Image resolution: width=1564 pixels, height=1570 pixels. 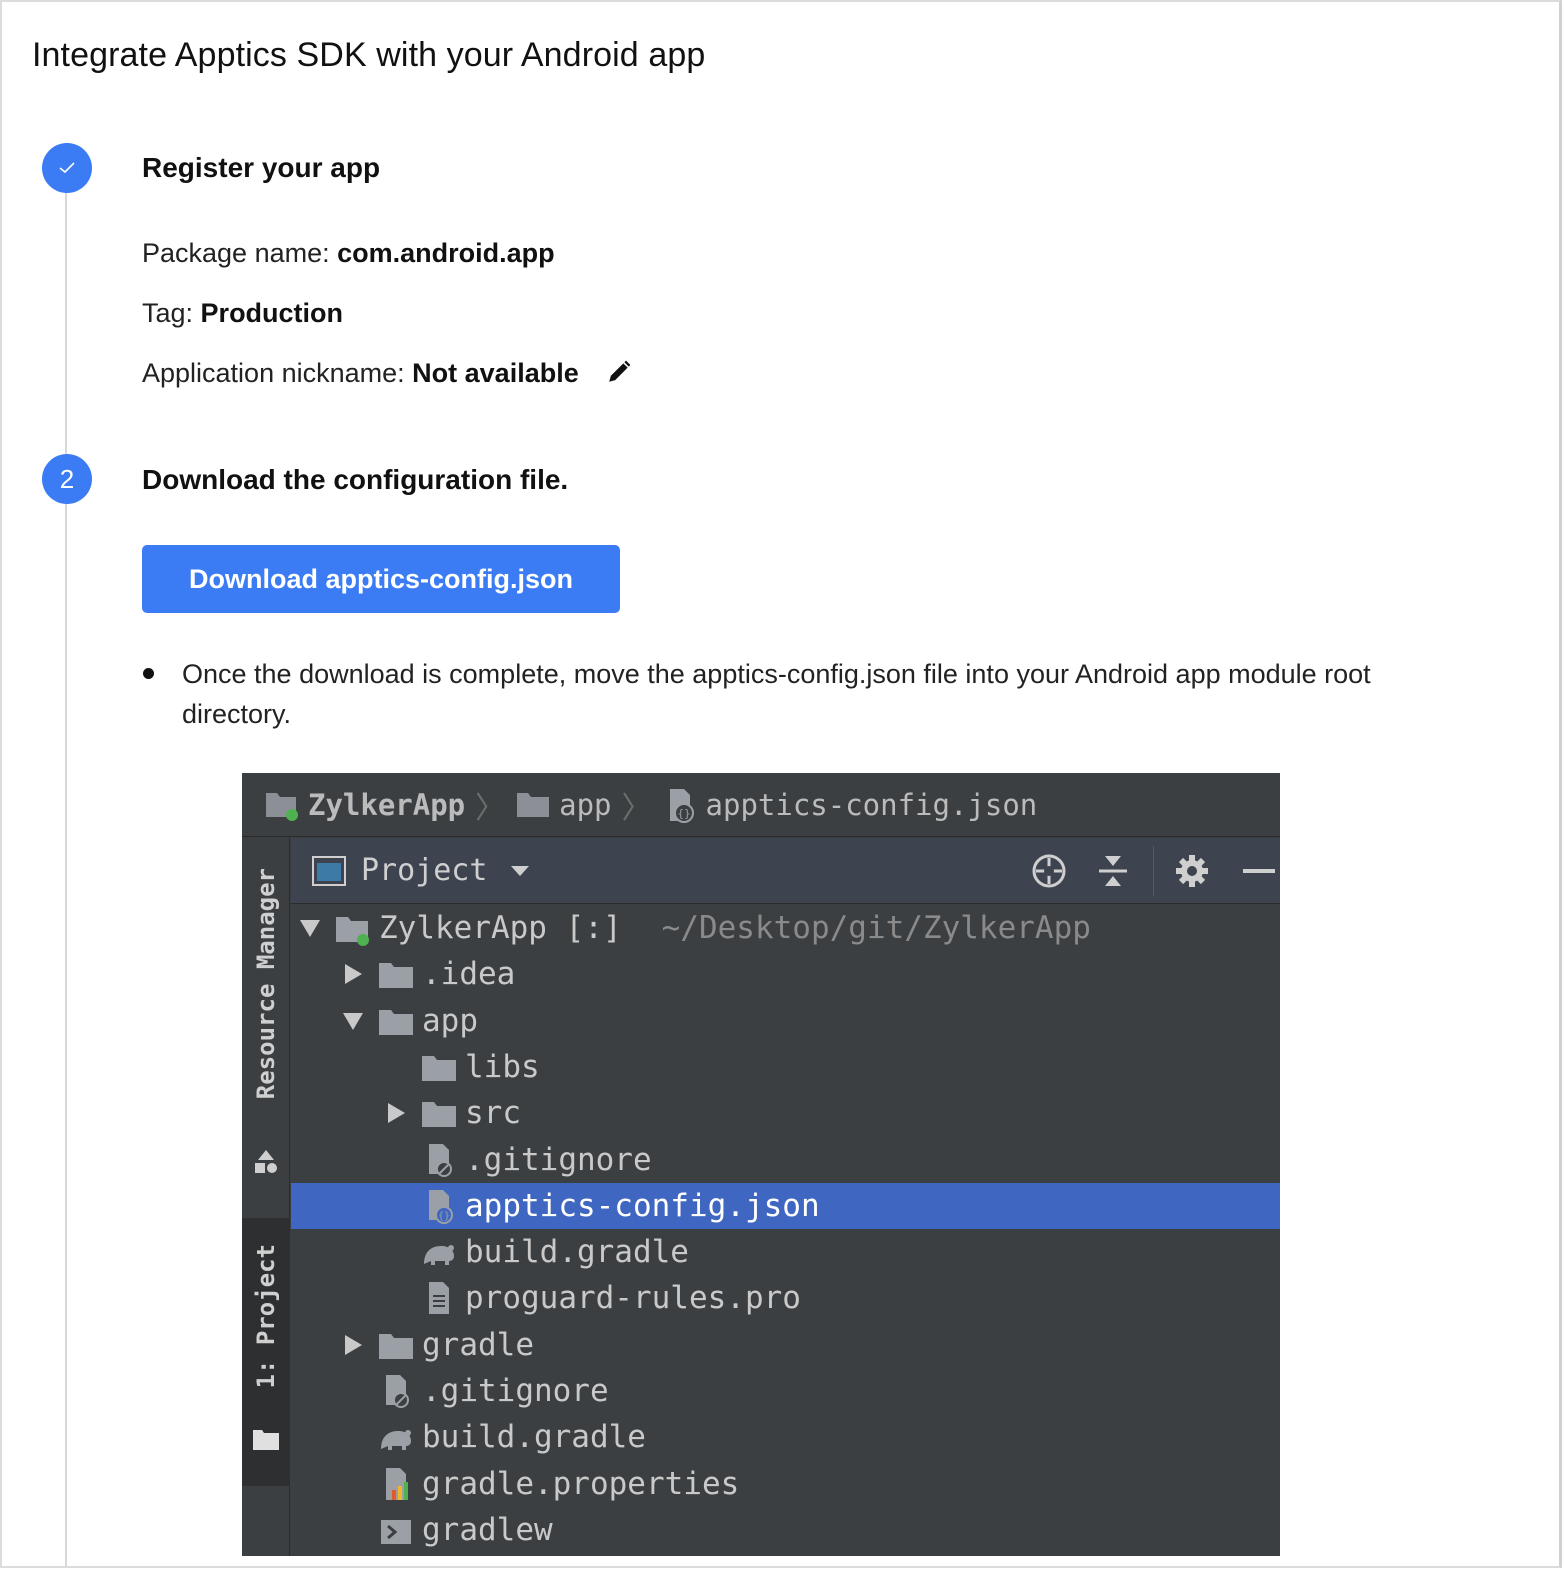 I want to click on download-config-button: Download apptics-config.json, so click(x=381, y=579).